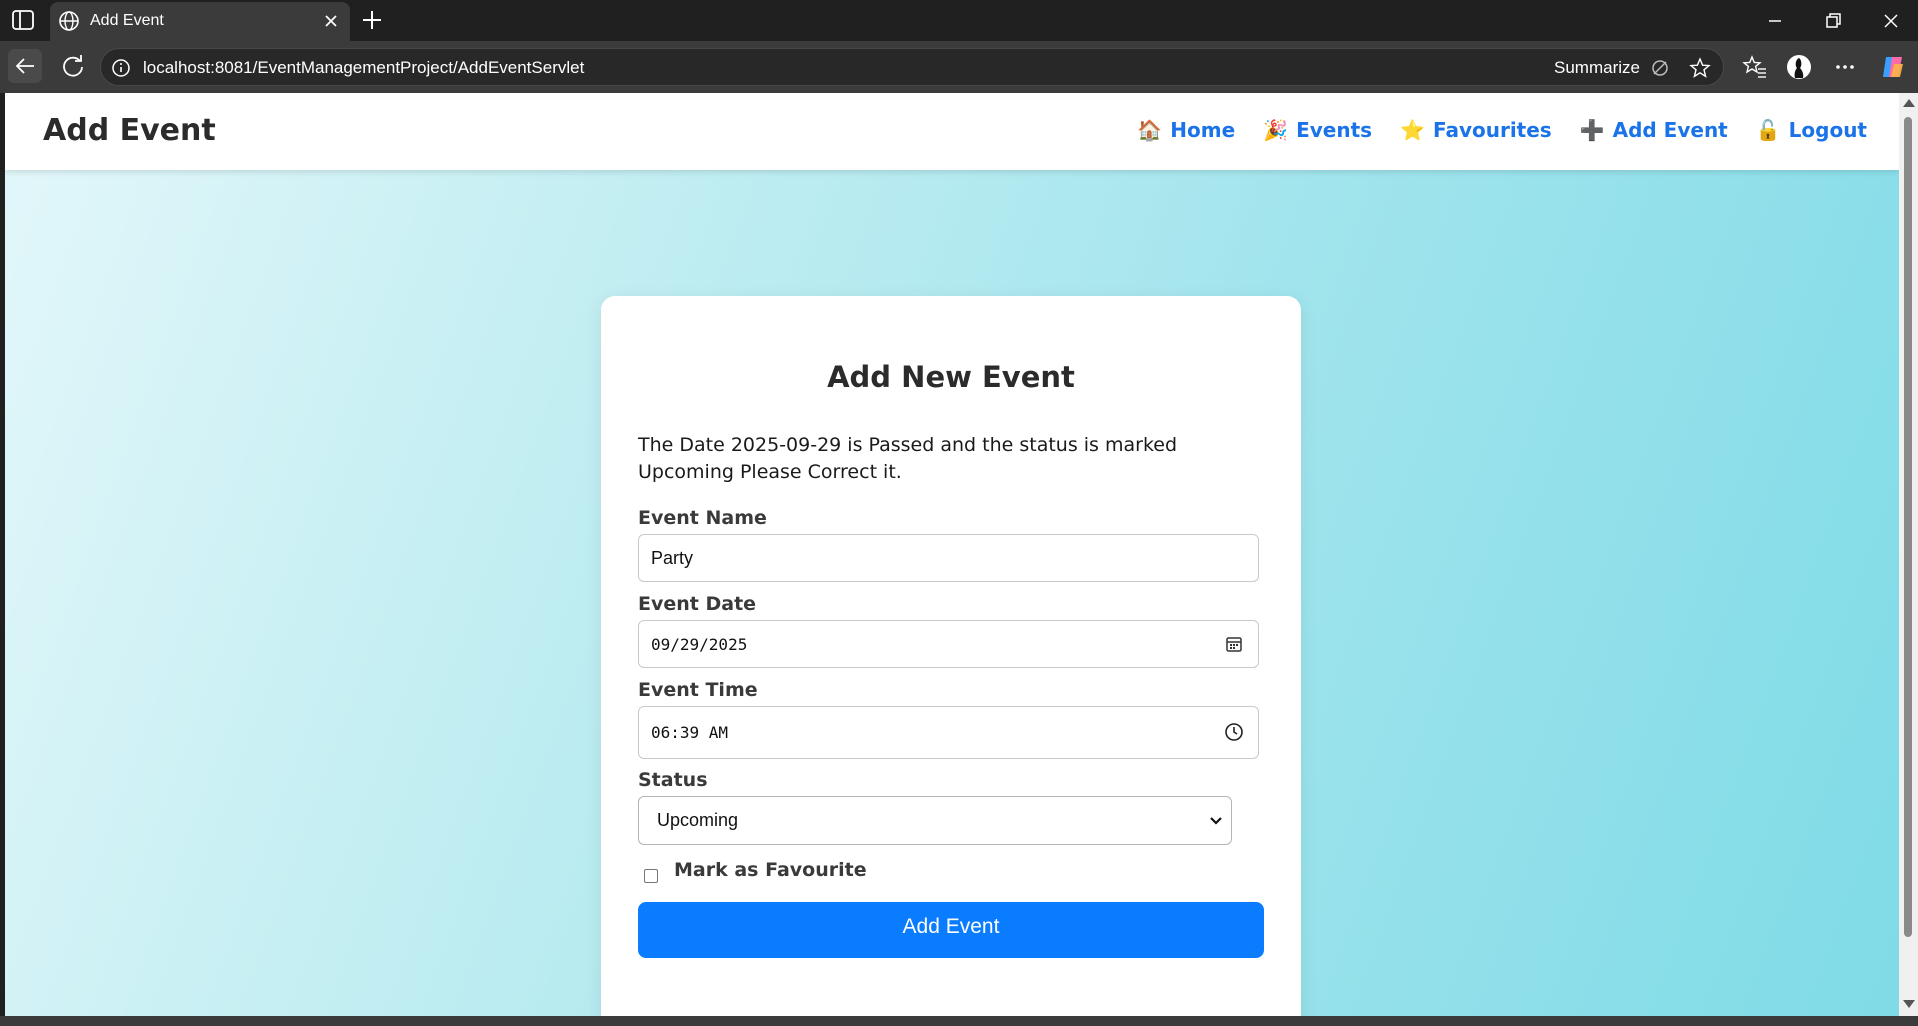 This screenshot has height=1026, width=1918. Describe the element at coordinates (1893, 67) in the screenshot. I see `copilot-icon` at that location.